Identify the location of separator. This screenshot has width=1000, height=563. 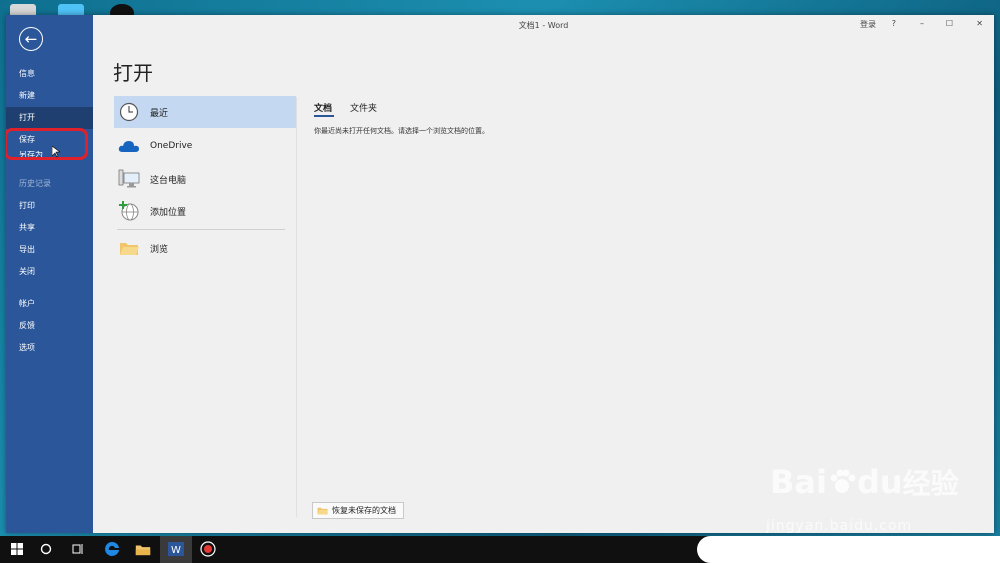
(296, 307).